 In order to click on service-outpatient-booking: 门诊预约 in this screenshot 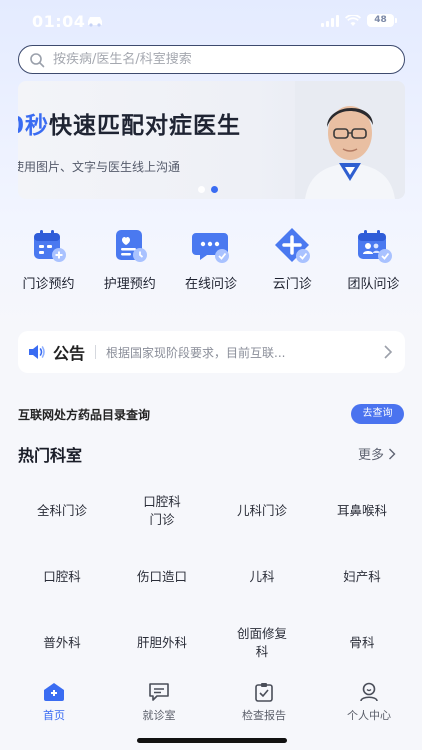, I will do `click(48, 258)`.